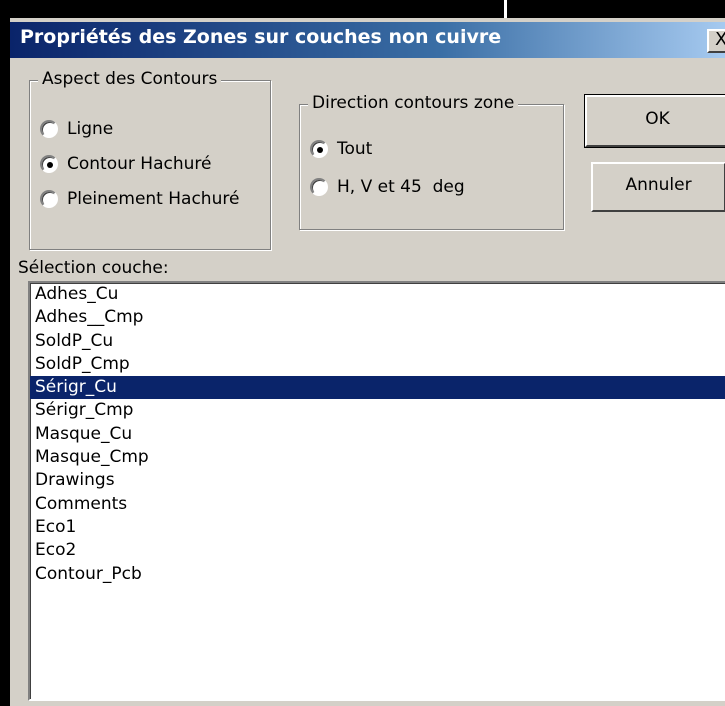 This screenshot has height=706, width=725. Describe the element at coordinates (377, 434) in the screenshot. I see `layer-list-item: Masque_Cu` at that location.